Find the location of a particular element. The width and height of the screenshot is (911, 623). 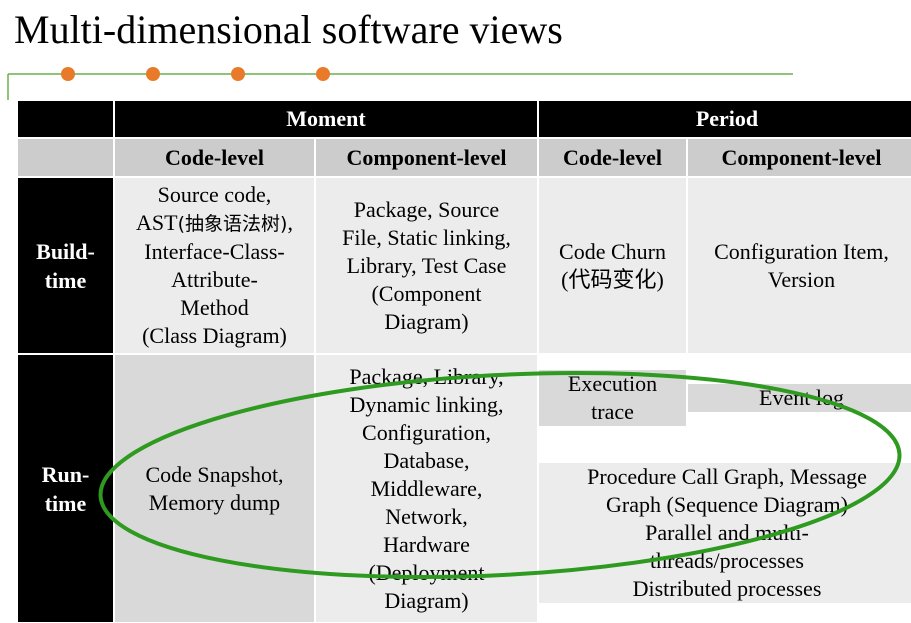

cell-build-period-component: Configuration Item, Version is located at coordinates (799, 265).